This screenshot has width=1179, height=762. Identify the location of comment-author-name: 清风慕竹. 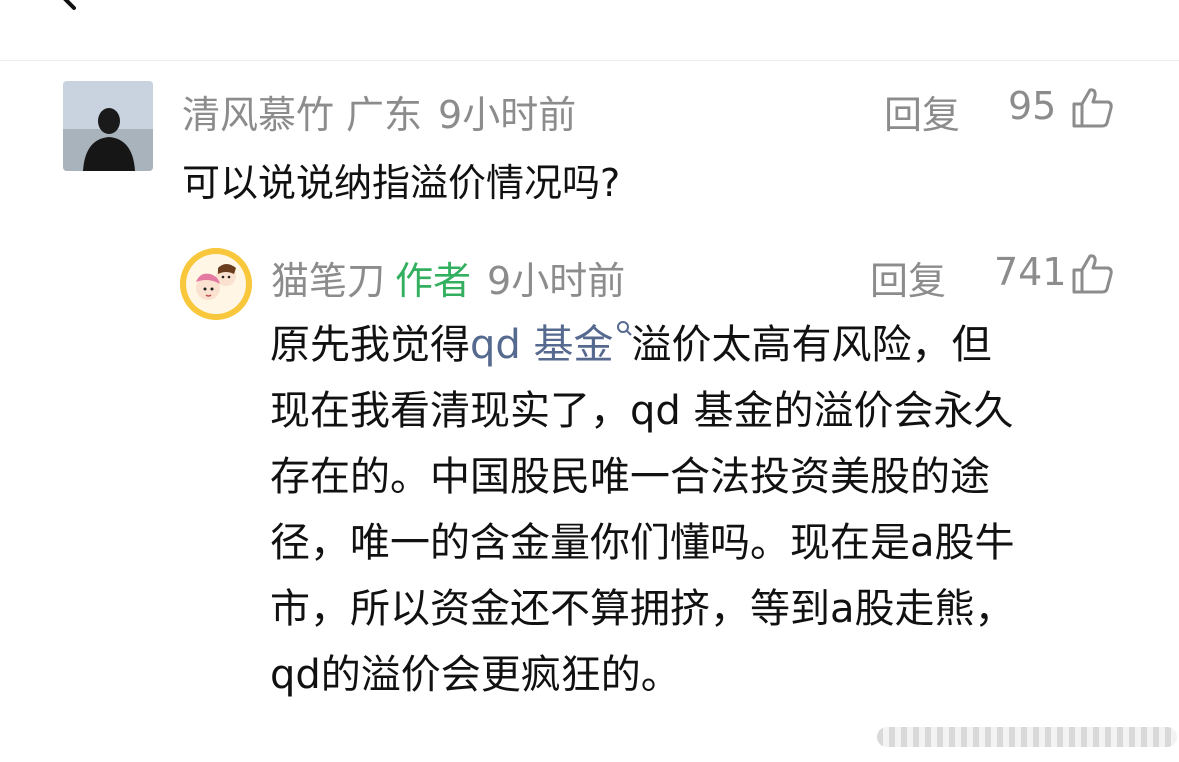
(258, 115).